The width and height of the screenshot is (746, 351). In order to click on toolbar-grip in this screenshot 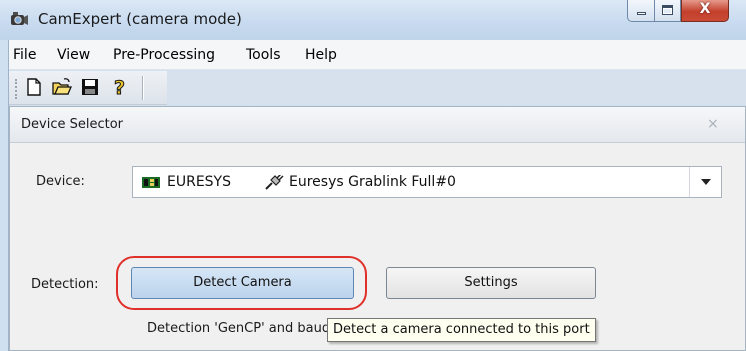, I will do `click(16, 89)`.